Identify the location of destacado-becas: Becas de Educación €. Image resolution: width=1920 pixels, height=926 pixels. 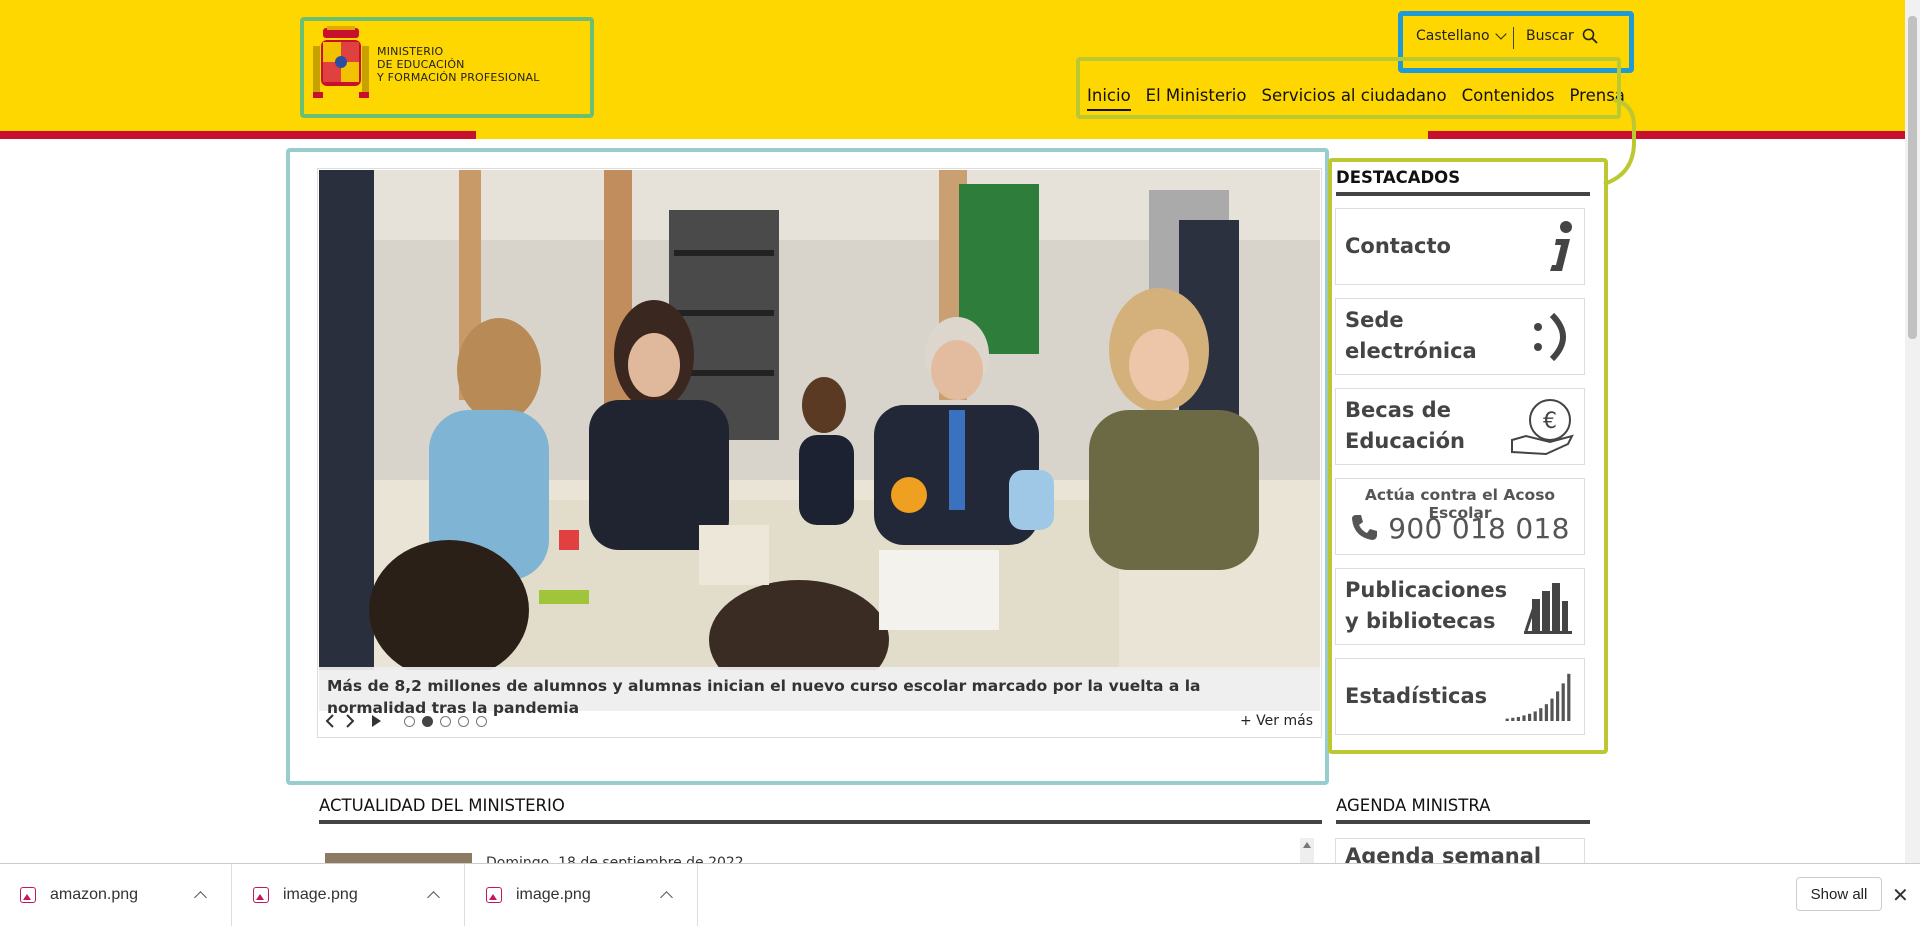
(1460, 426).